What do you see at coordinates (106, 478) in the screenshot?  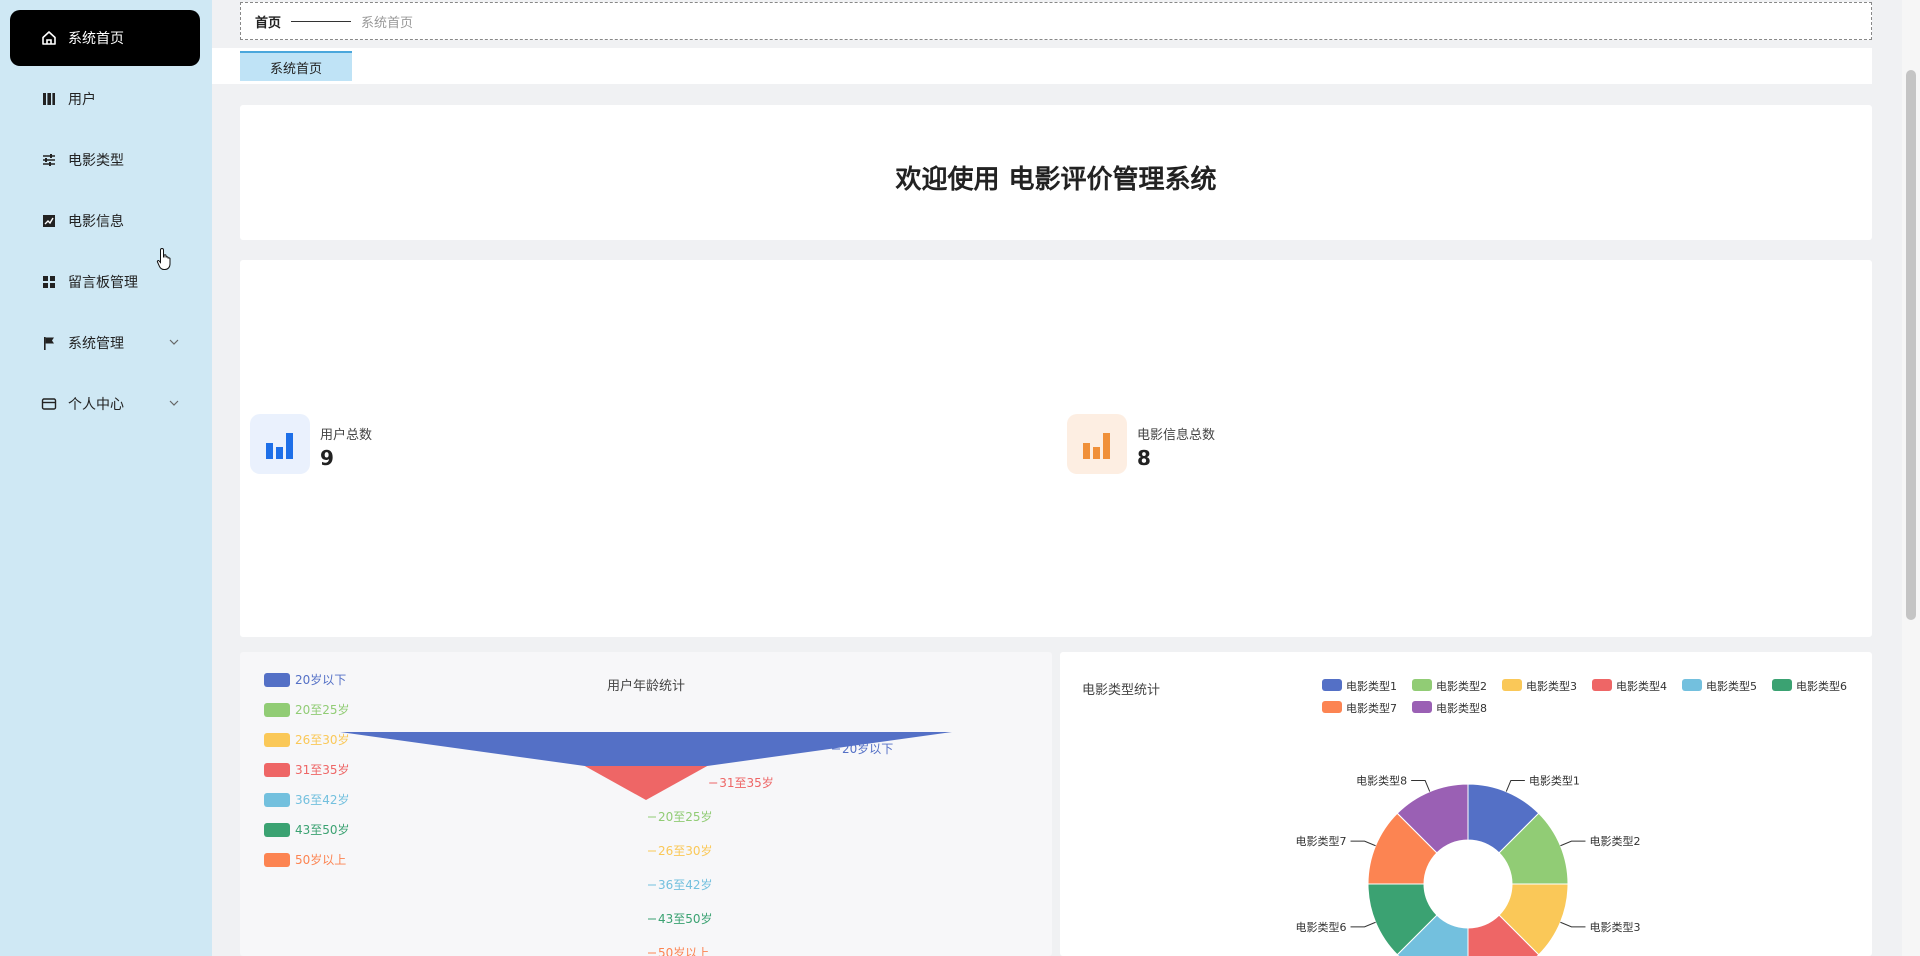 I see `sidebar: 系统首页 用户 电影类型 电影信息 留言板管理 系统管理 个人中心` at bounding box center [106, 478].